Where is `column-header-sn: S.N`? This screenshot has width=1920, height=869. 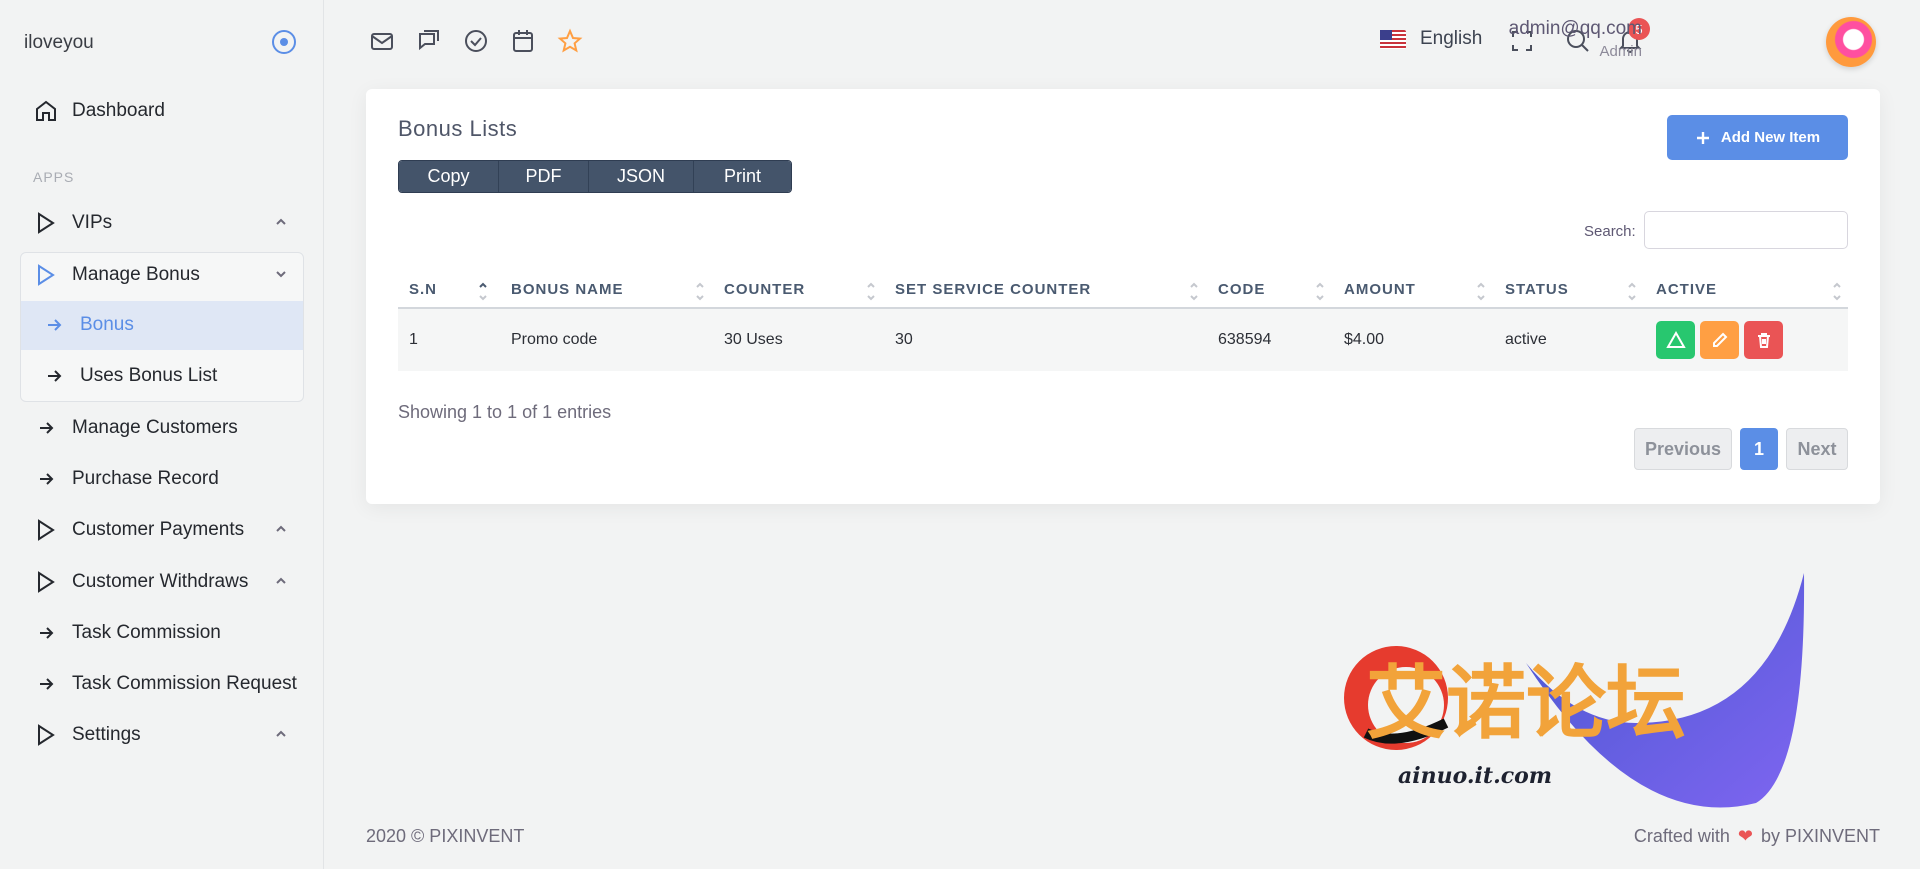 column-header-sn: S.N is located at coordinates (423, 289).